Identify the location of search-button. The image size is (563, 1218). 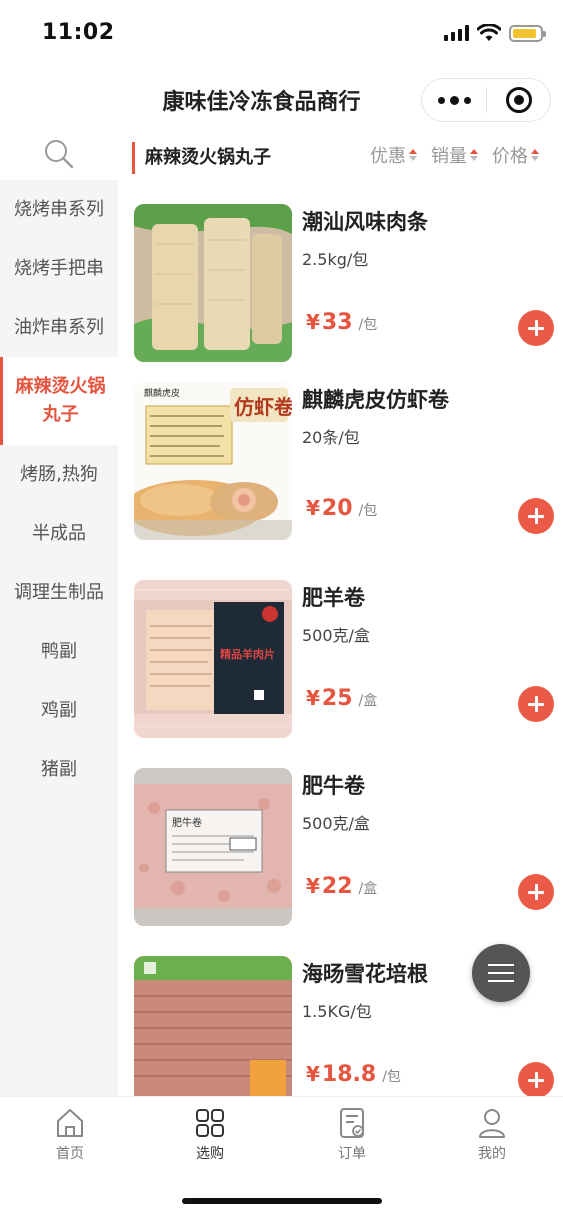
(59, 154).